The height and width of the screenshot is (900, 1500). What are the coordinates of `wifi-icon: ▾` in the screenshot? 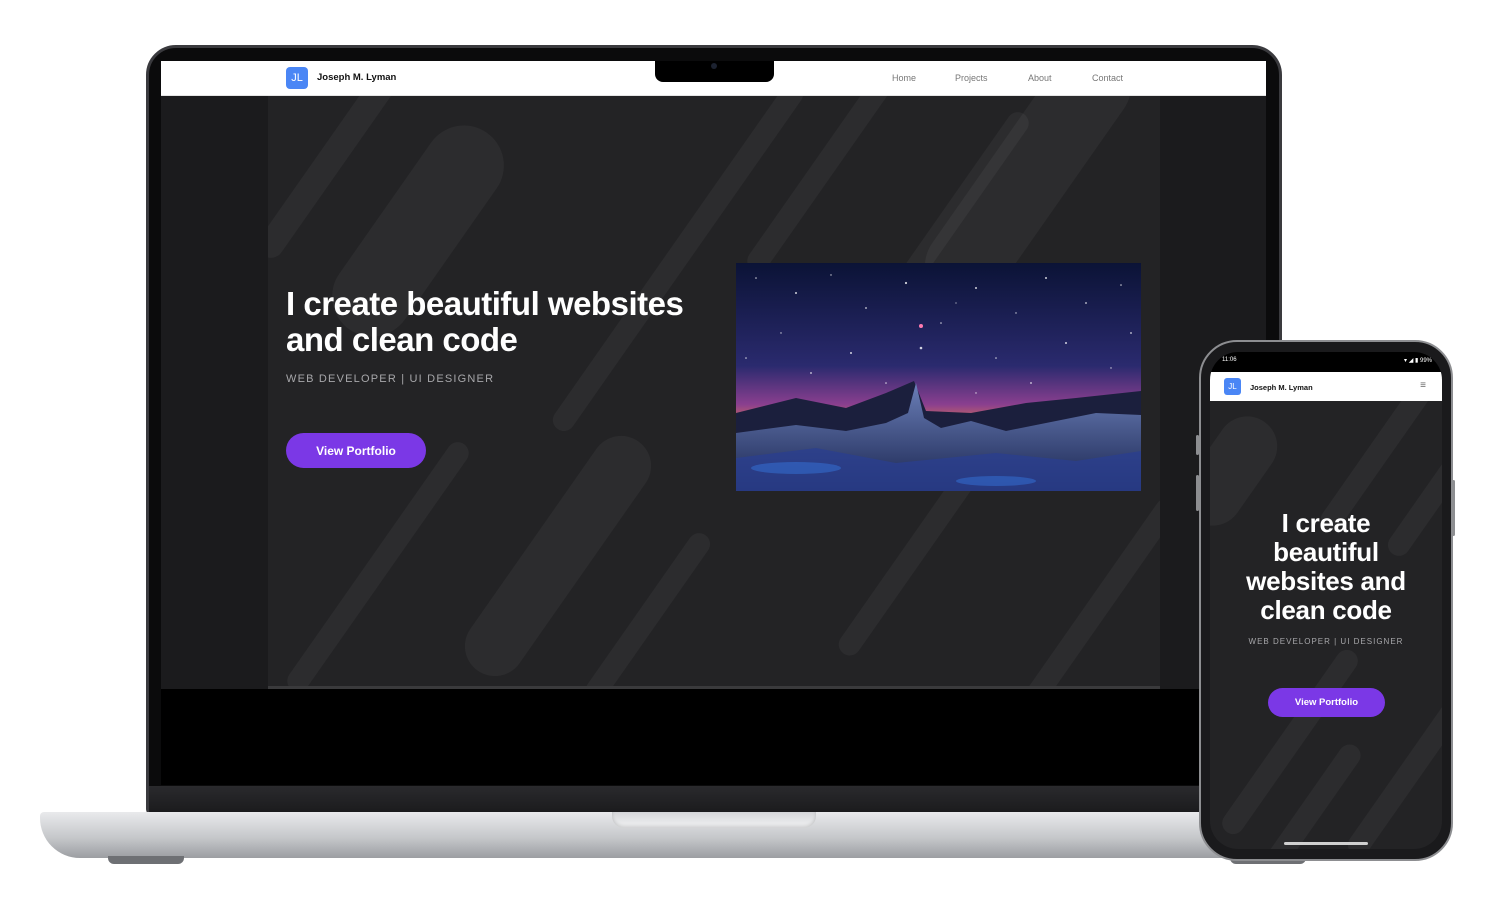 It's located at (1406, 361).